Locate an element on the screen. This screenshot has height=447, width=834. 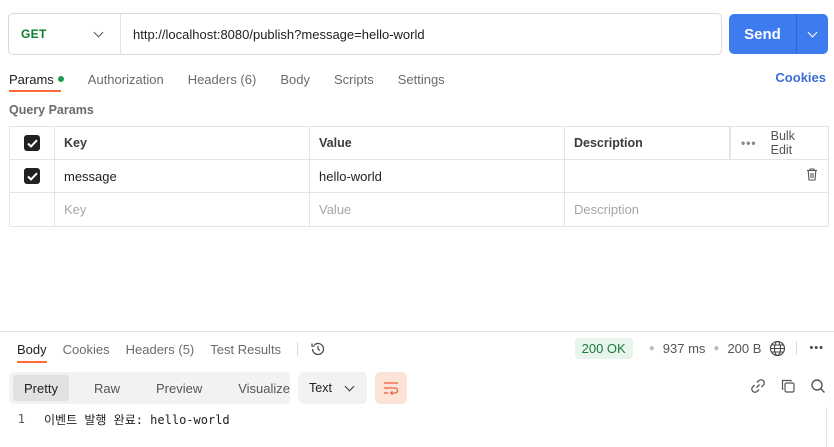
url-bar: GET is located at coordinates (365, 34).